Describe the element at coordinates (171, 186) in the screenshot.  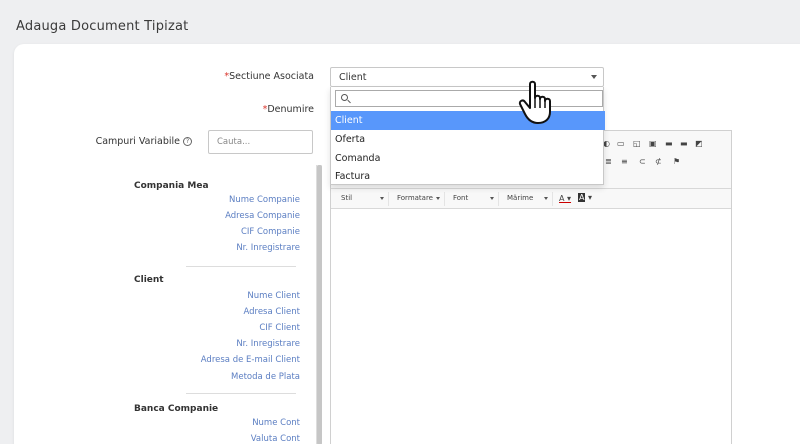
I see `group-title: Compania Mea` at that location.